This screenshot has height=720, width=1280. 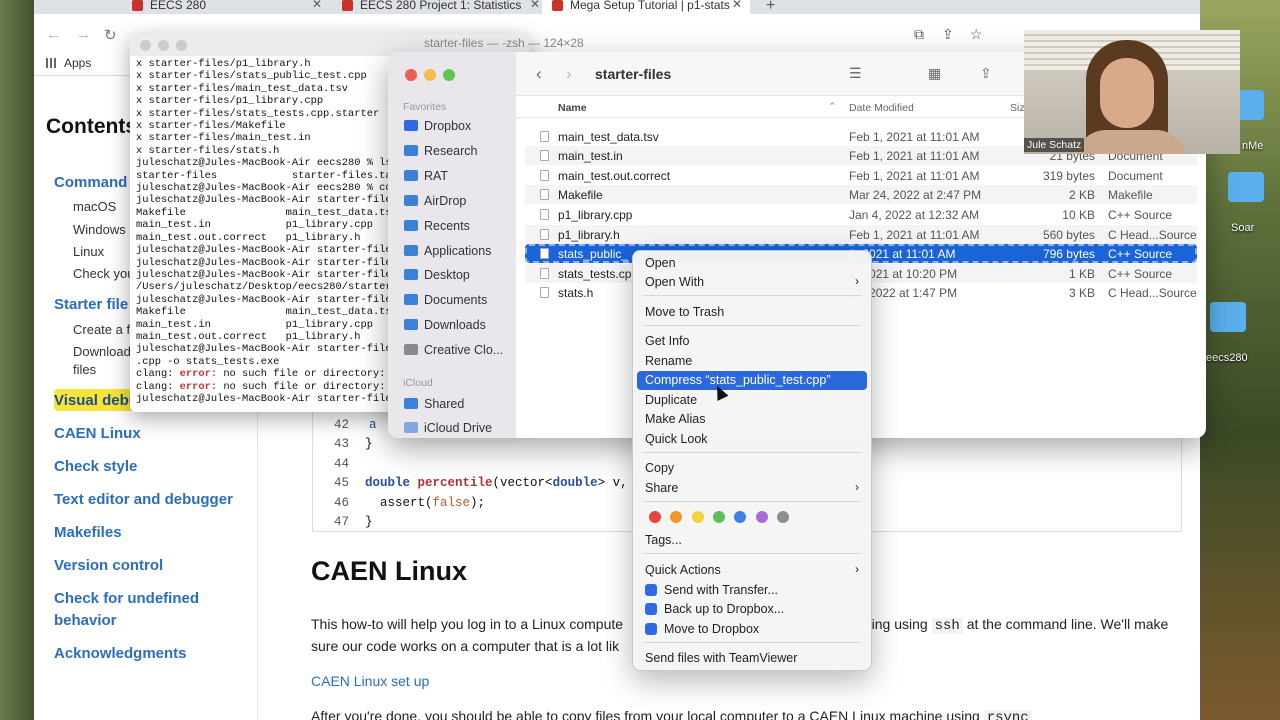 What do you see at coordinates (752, 361) in the screenshot?
I see `menu-item-rename: Rename` at bounding box center [752, 361].